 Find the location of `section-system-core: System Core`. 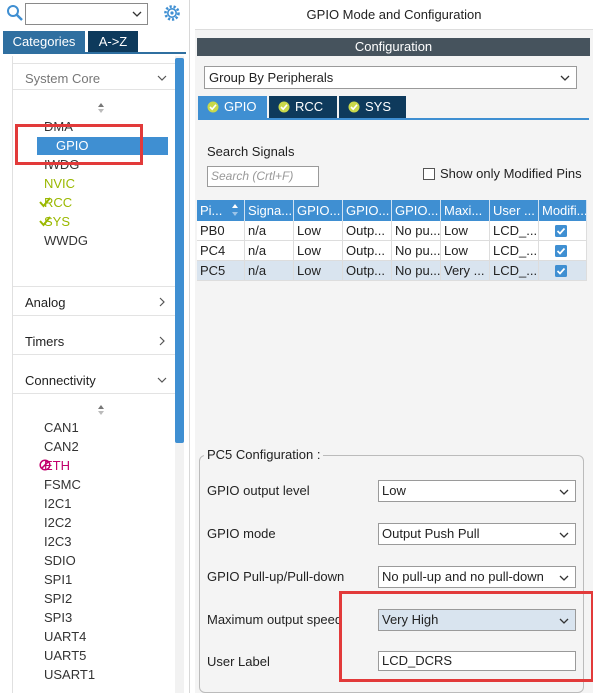

section-system-core: System Core is located at coordinates (100, 78).